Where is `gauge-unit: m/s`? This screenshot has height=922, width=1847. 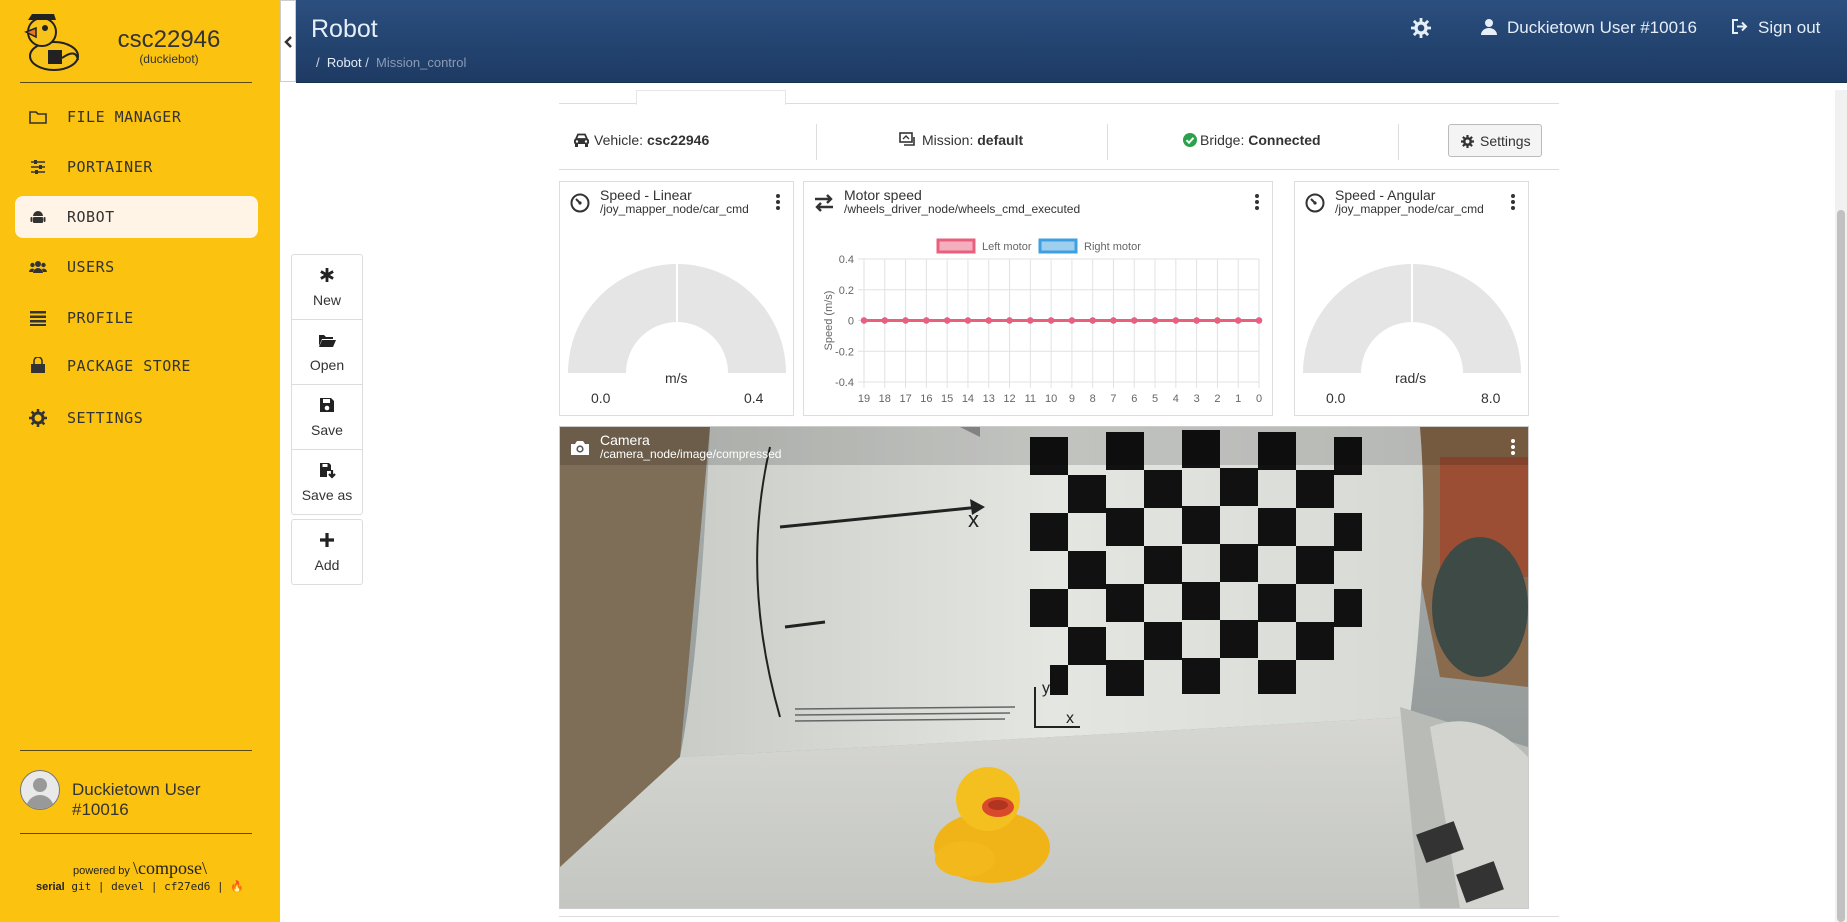 gauge-unit: m/s is located at coordinates (676, 378).